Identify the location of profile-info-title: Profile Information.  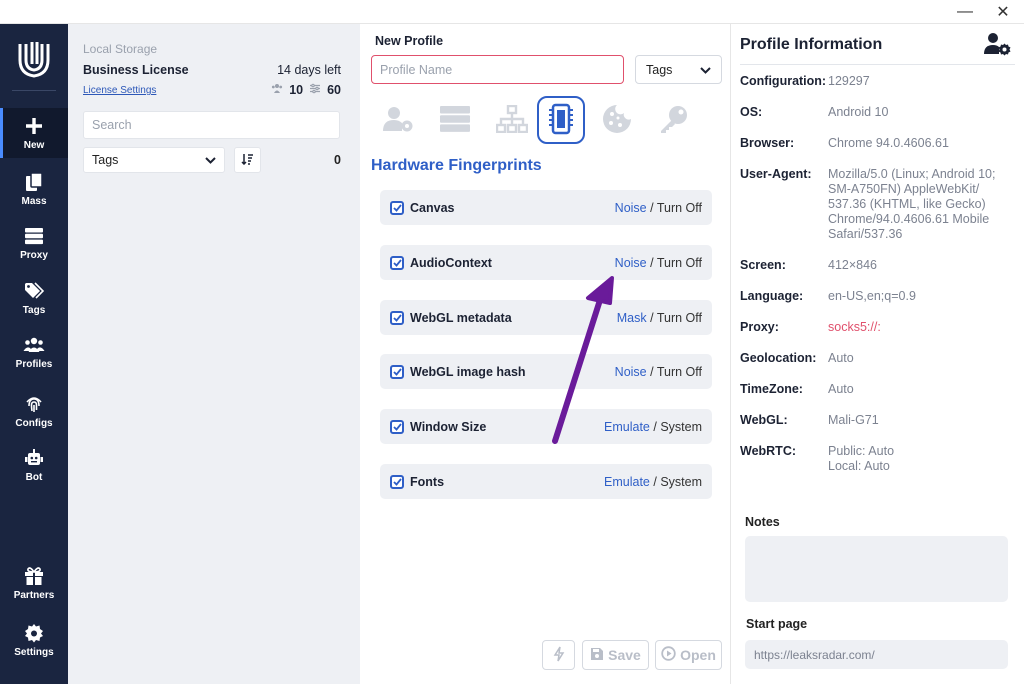
(811, 44).